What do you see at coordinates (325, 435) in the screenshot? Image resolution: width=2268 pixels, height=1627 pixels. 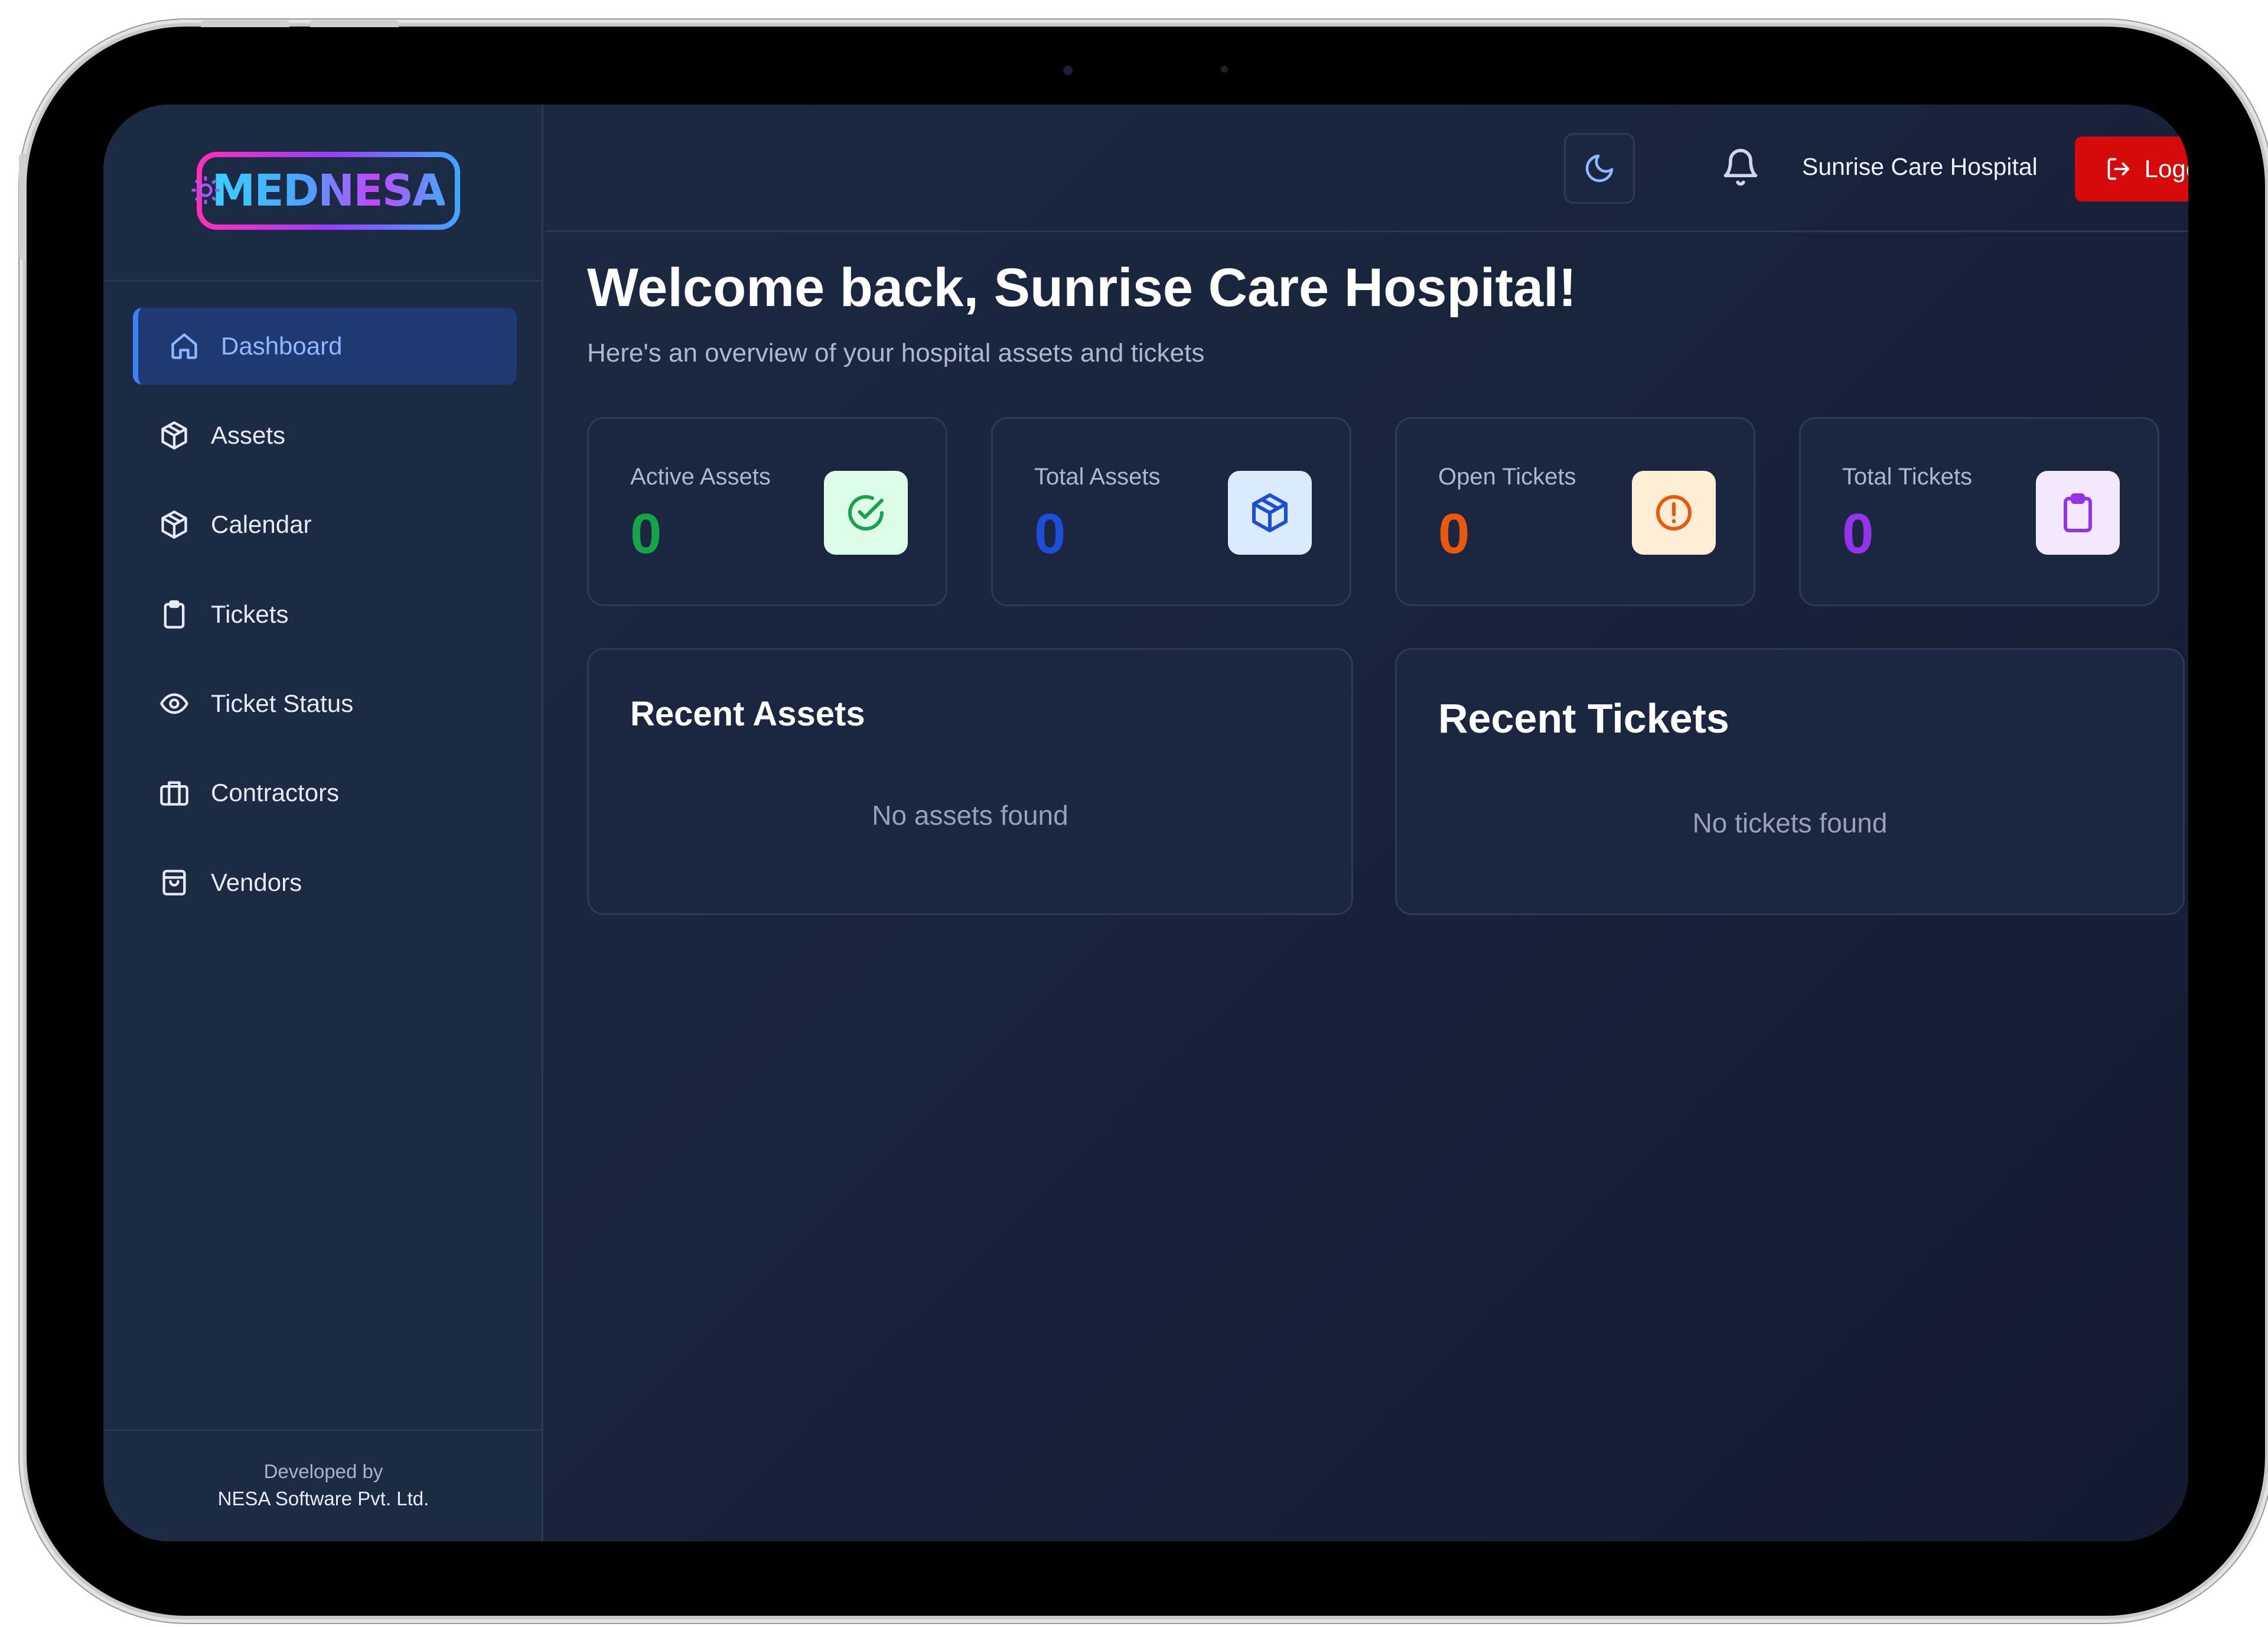 I see `sidebar-item-assets: Assets` at bounding box center [325, 435].